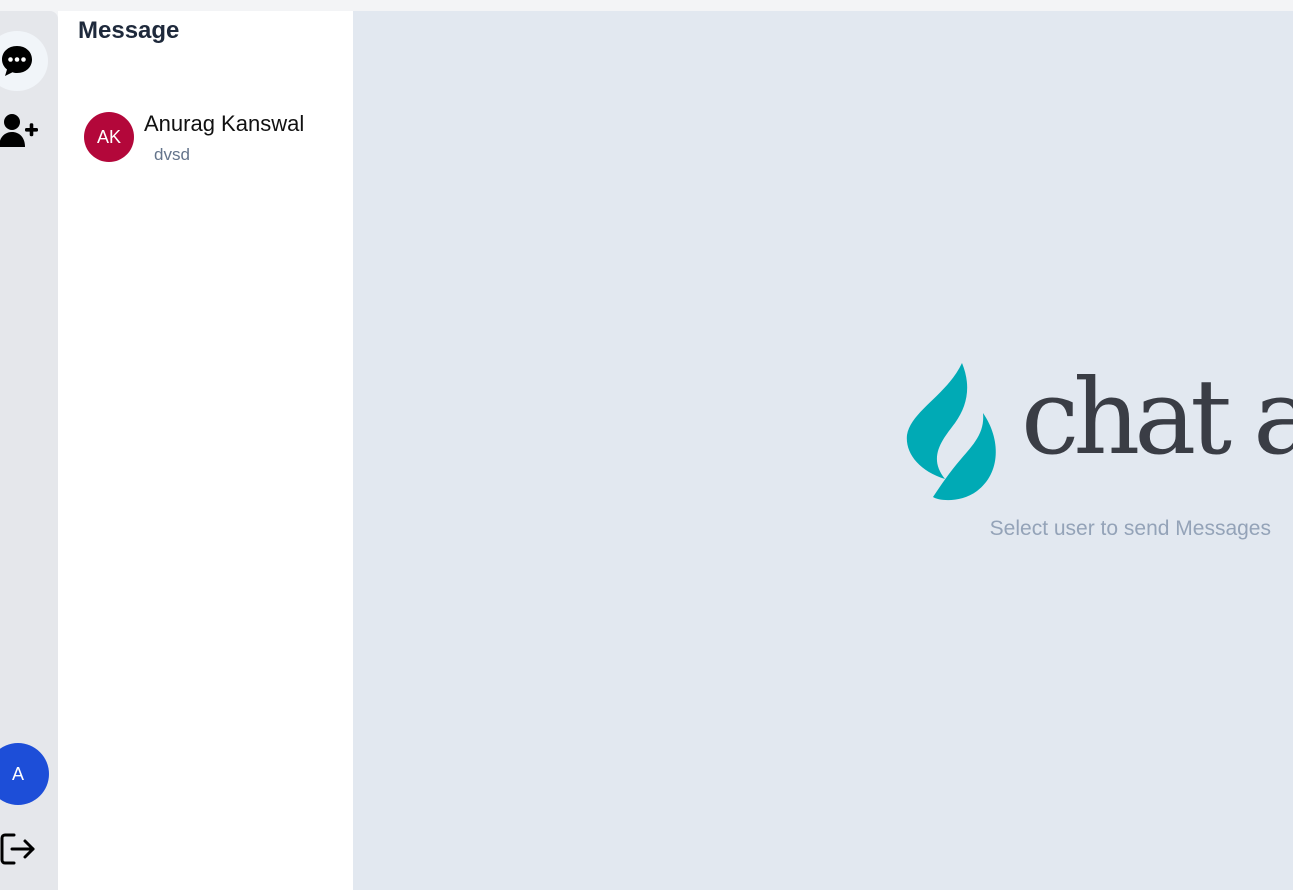 The width and height of the screenshot is (1293, 890). I want to click on chat-bubble-ellipsis-icon, so click(17, 61).